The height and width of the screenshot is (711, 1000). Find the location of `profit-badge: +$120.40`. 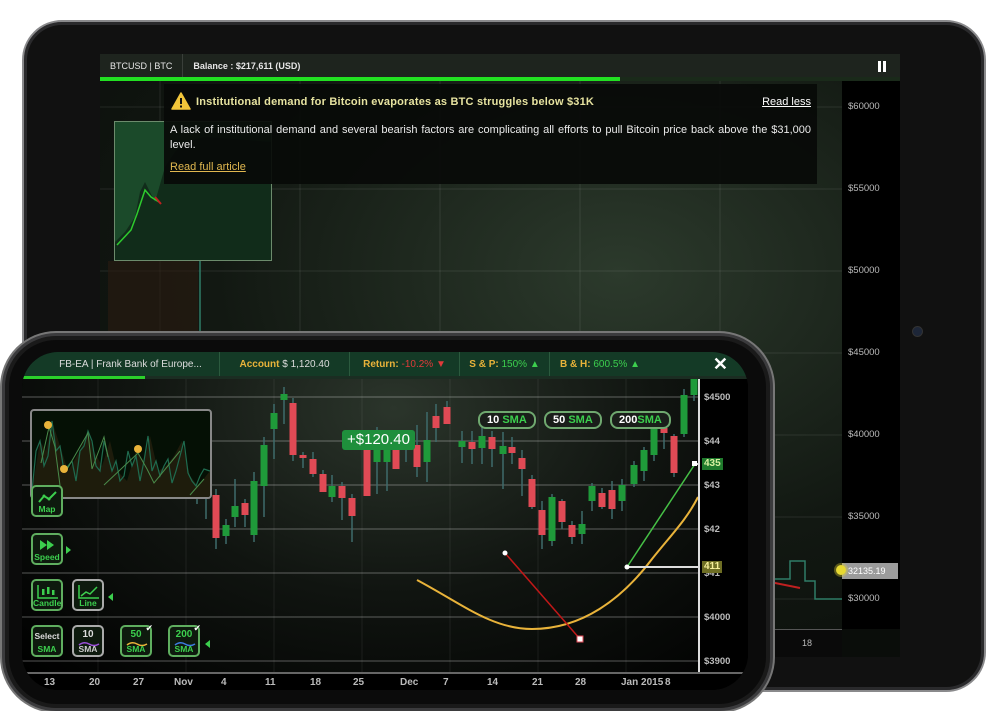

profit-badge: +$120.40 is located at coordinates (378, 440).